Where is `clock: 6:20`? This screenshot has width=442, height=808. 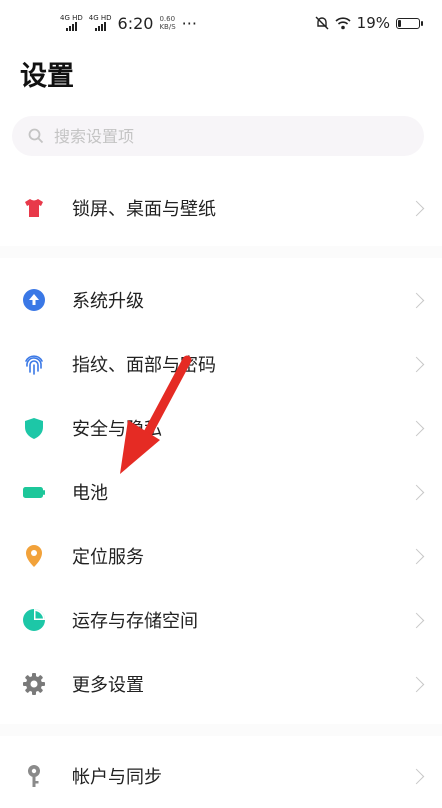
clock: 6:20 is located at coordinates (135, 23).